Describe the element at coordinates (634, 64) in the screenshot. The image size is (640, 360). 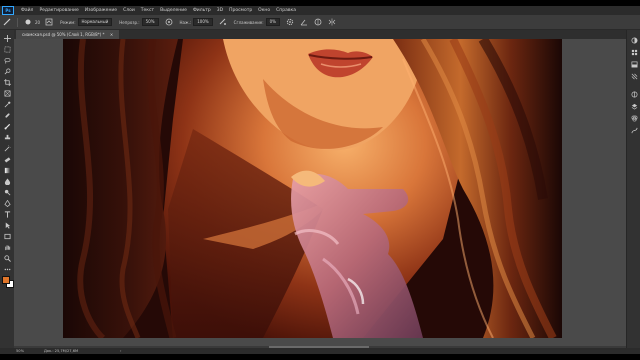
I see `gradients-icon` at that location.